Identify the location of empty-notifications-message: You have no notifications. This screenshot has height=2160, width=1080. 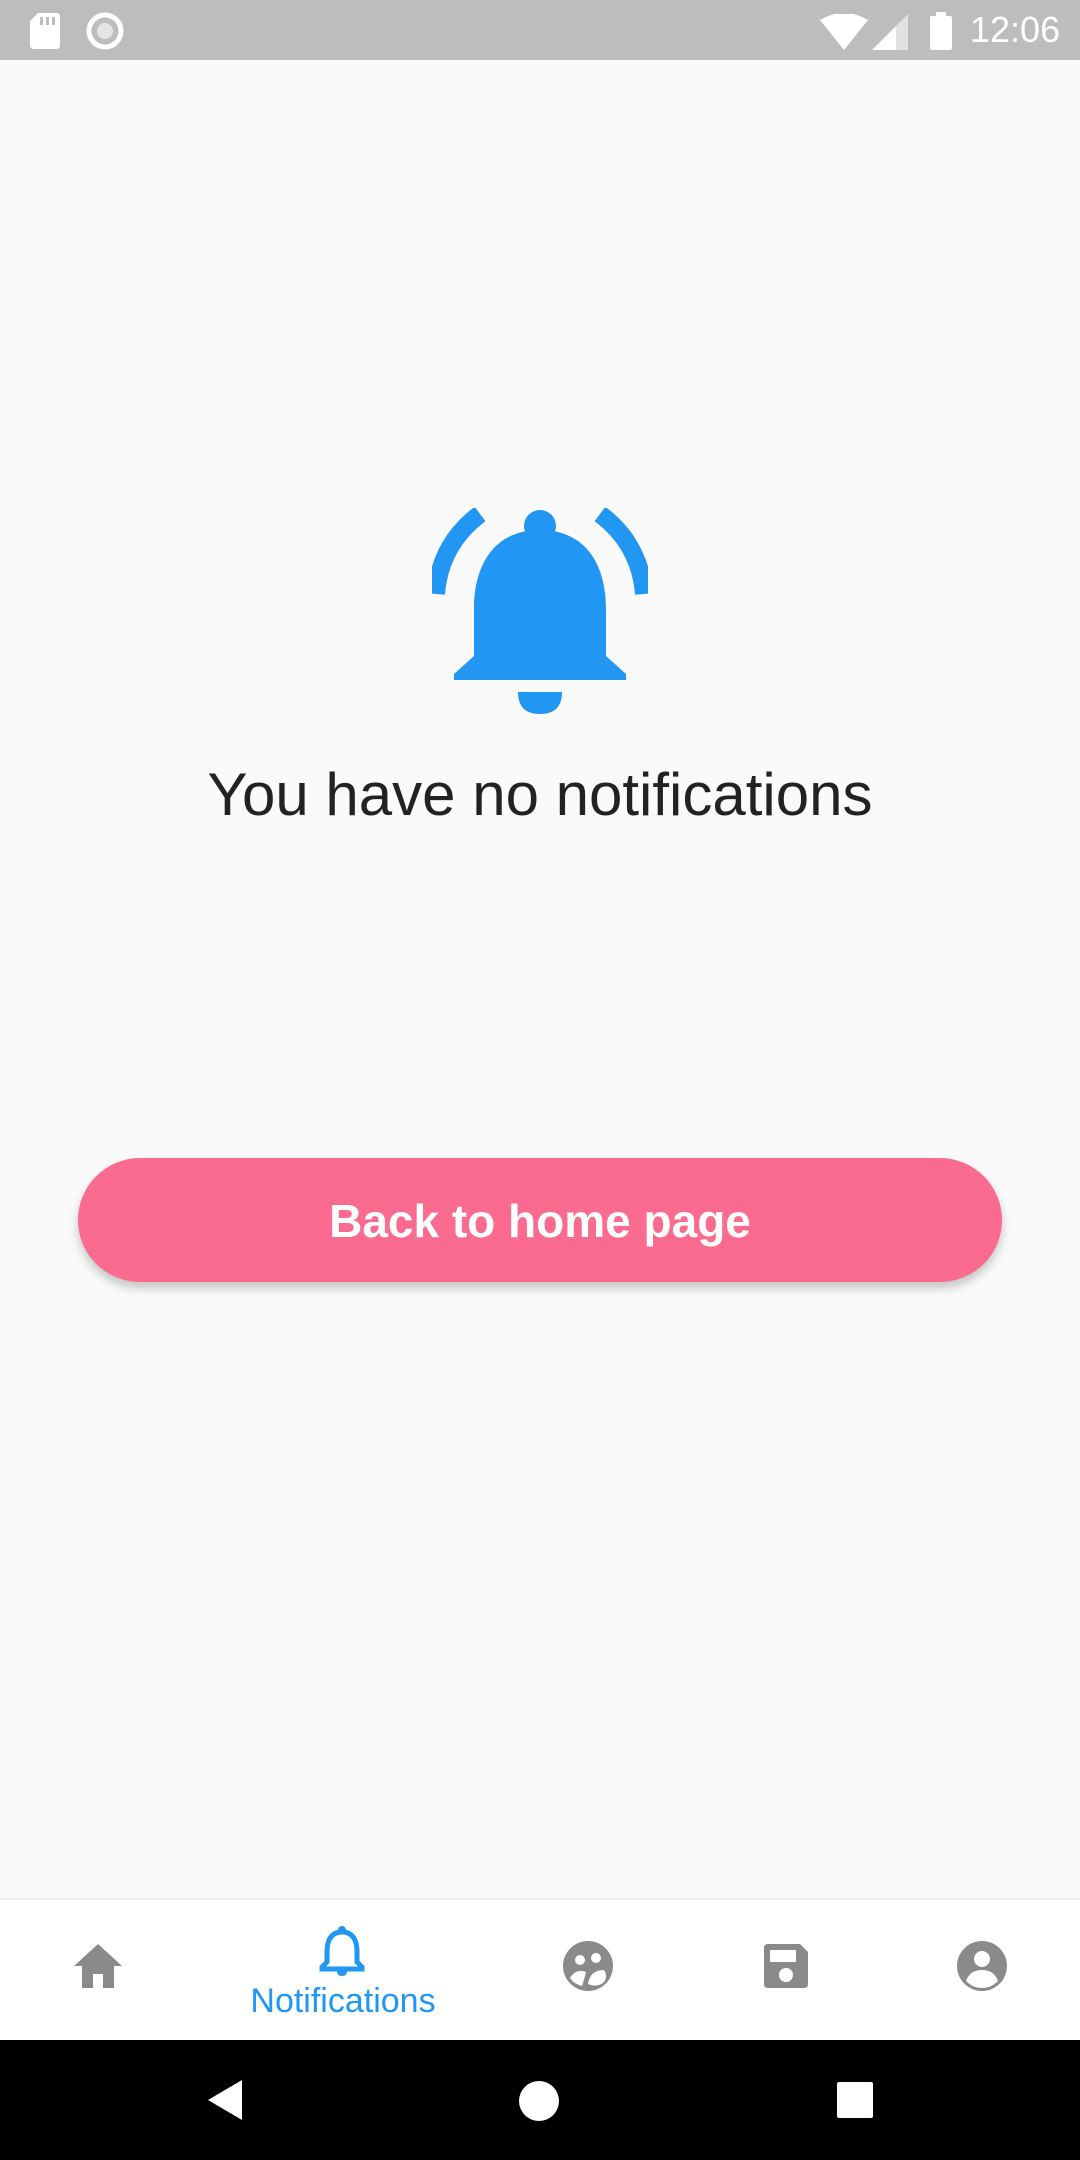
(540, 794).